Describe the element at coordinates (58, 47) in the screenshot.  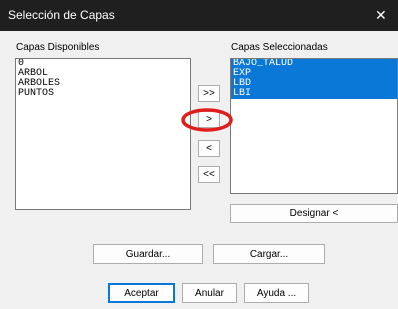
I see `available-layers-label: Capas Disponibles` at that location.